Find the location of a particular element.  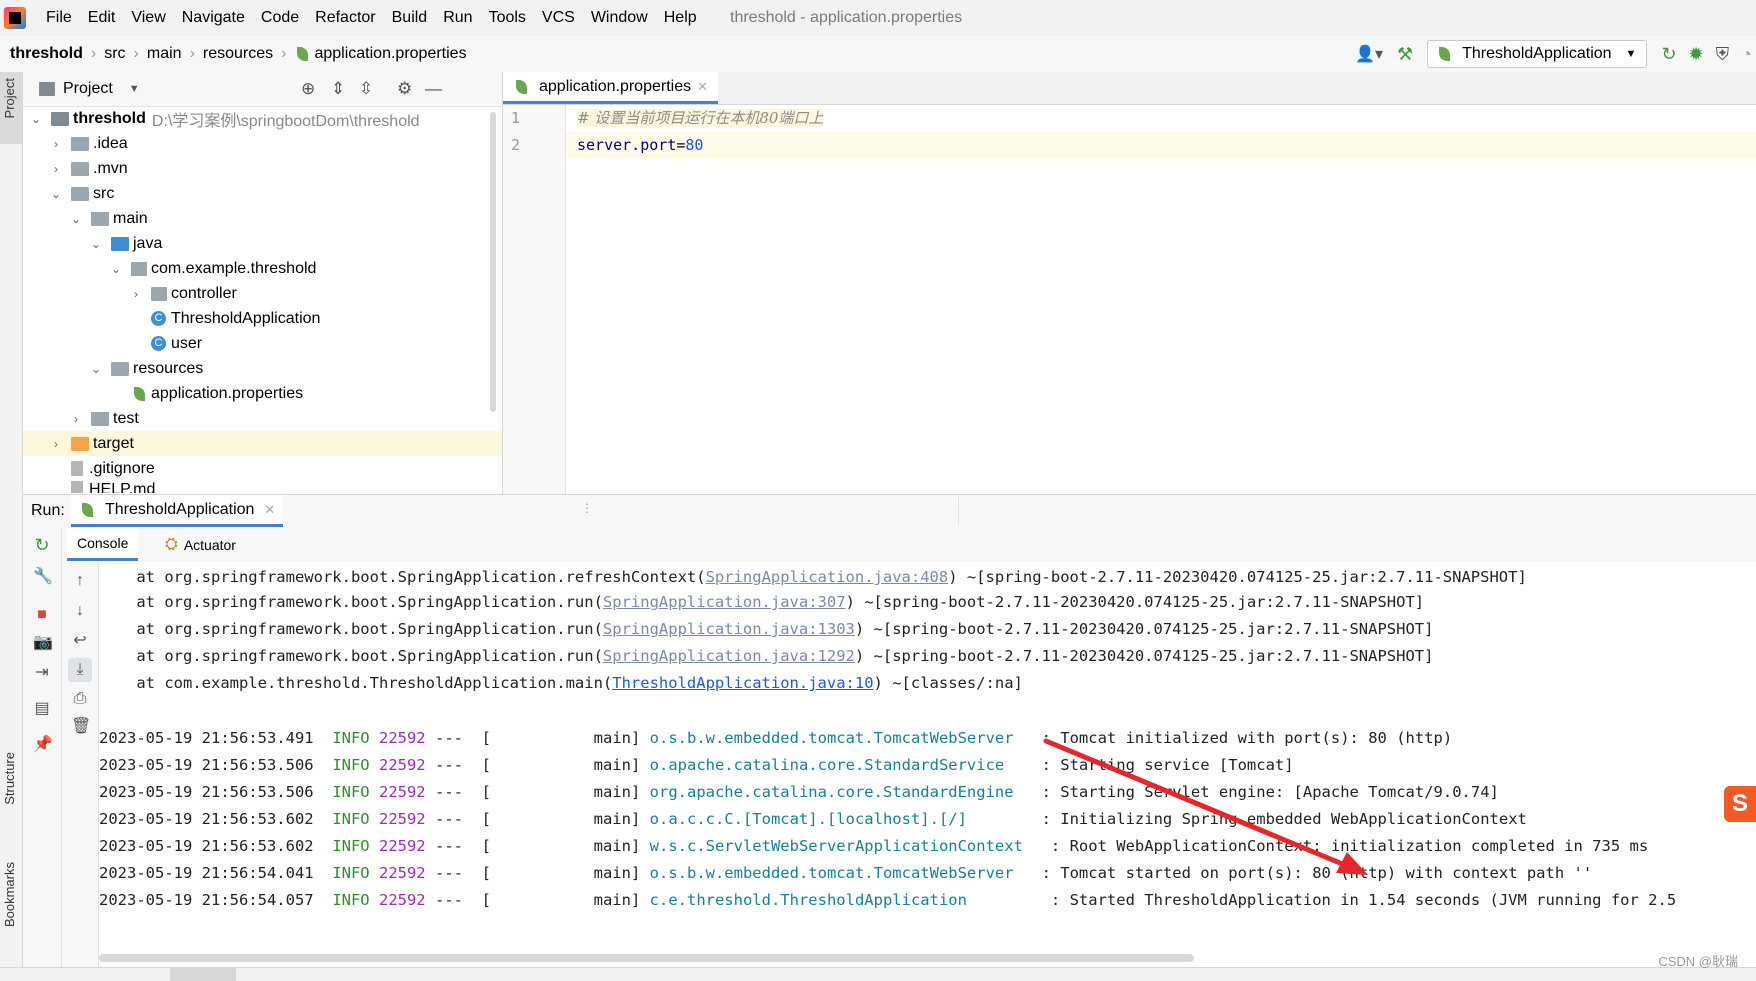

menu-file: File is located at coordinates (59, 18).